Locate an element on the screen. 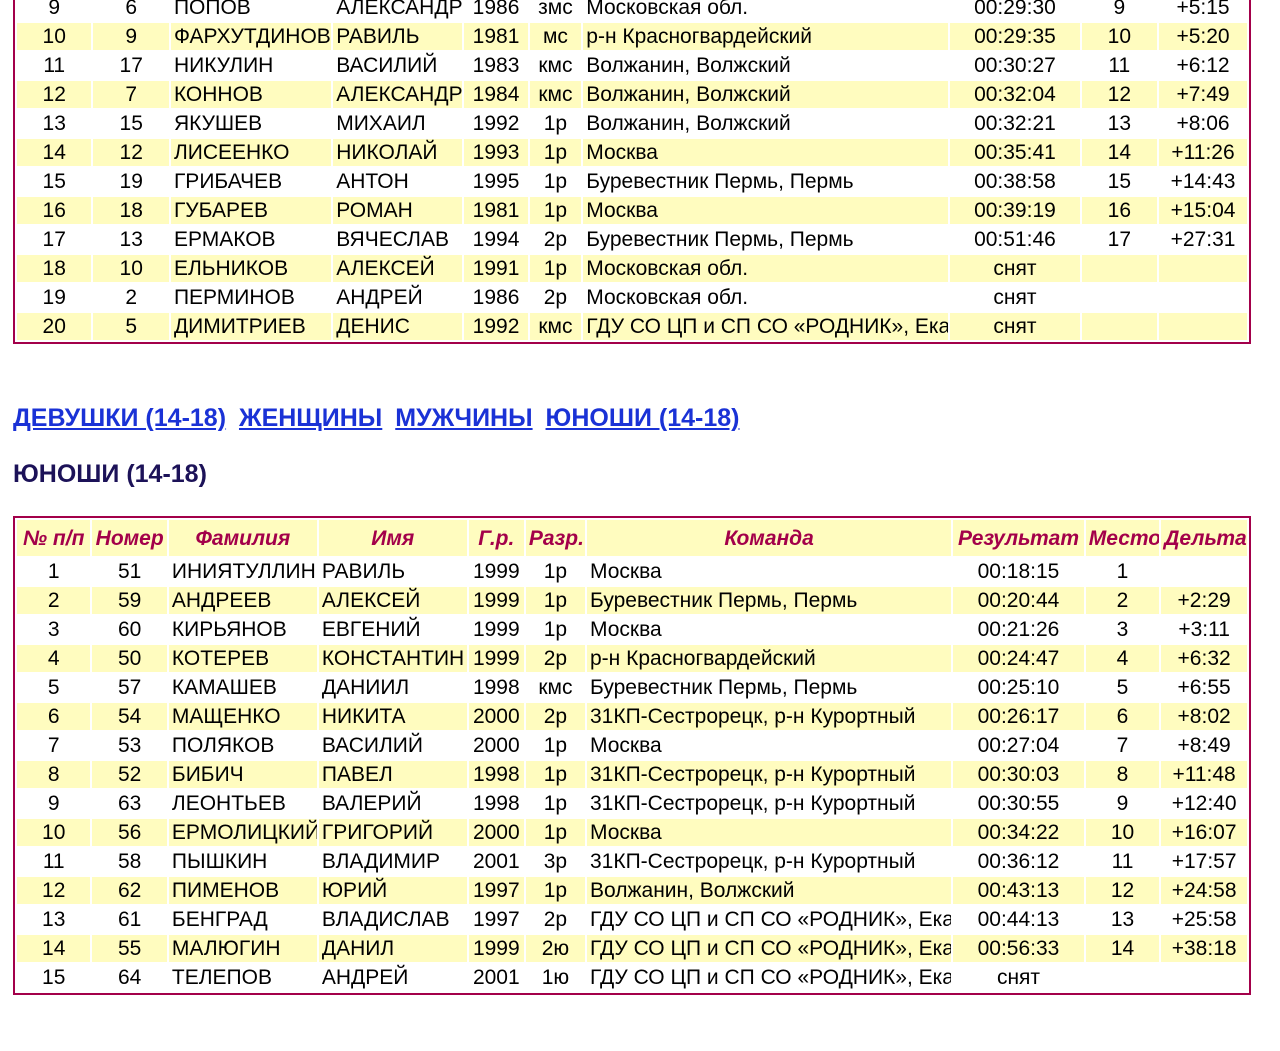  cell-surname: АНДРЕЕВ is located at coordinates (242, 600).